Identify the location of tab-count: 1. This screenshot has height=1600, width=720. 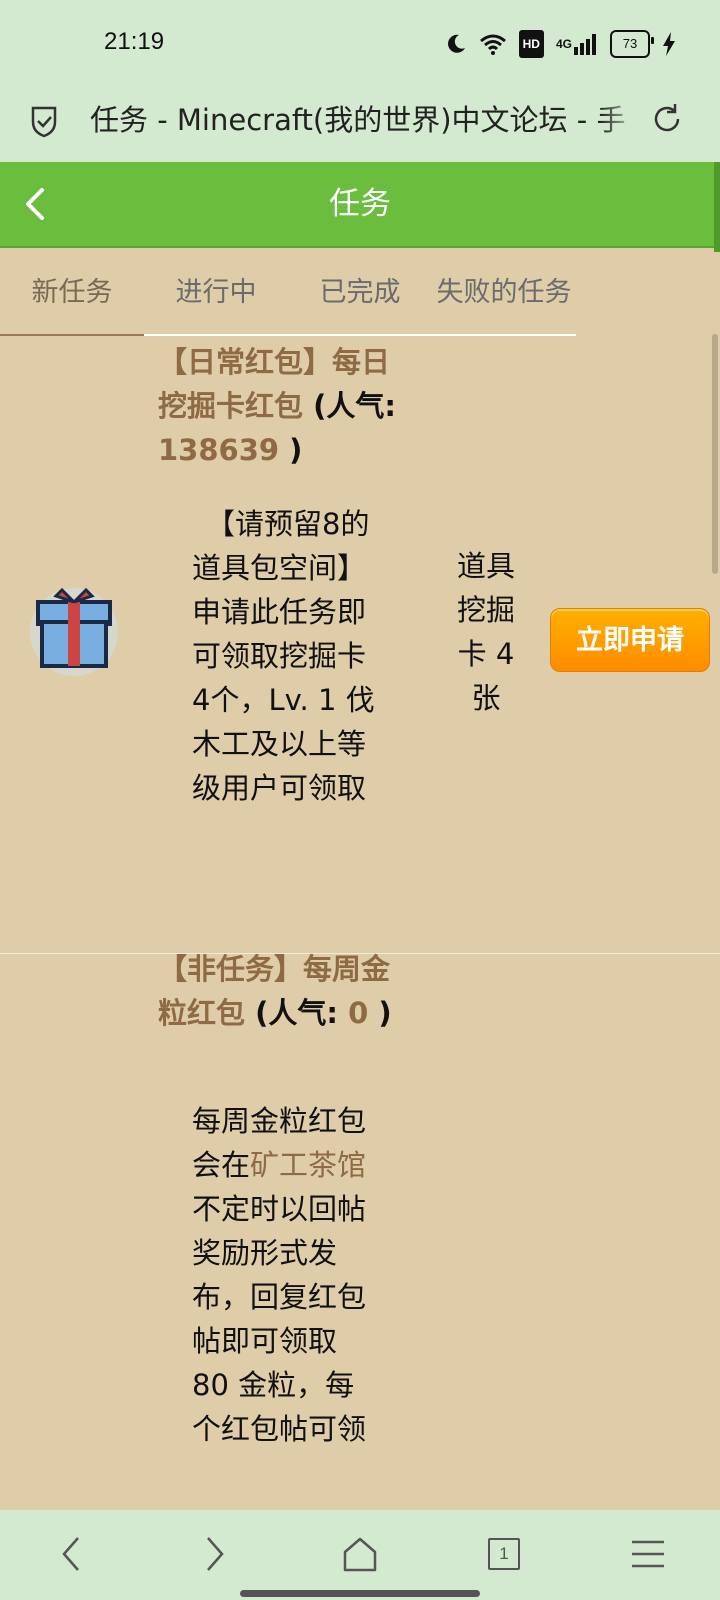
(504, 1554).